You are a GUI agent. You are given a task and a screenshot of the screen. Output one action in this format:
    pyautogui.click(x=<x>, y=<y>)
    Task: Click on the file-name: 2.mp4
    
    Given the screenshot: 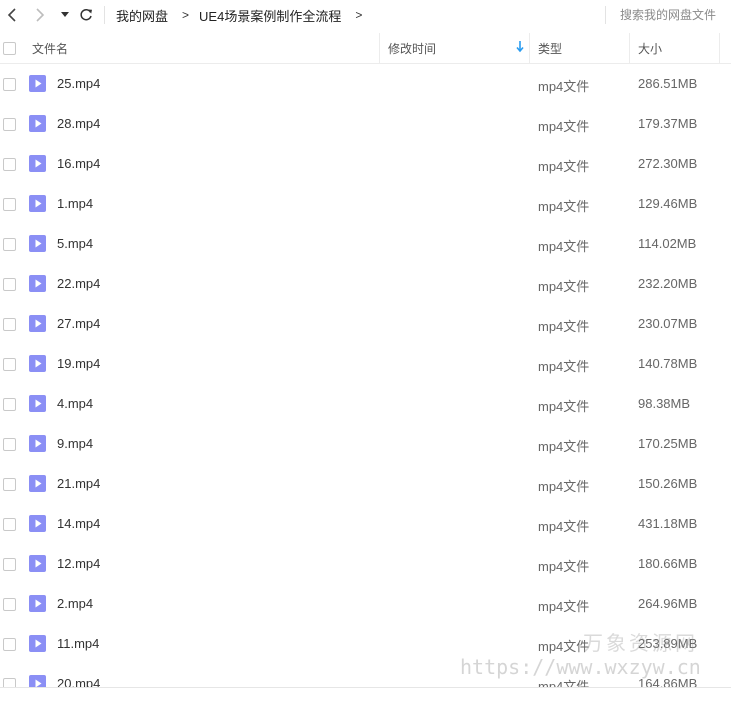 What is the action you would take?
    pyautogui.click(x=75, y=603)
    